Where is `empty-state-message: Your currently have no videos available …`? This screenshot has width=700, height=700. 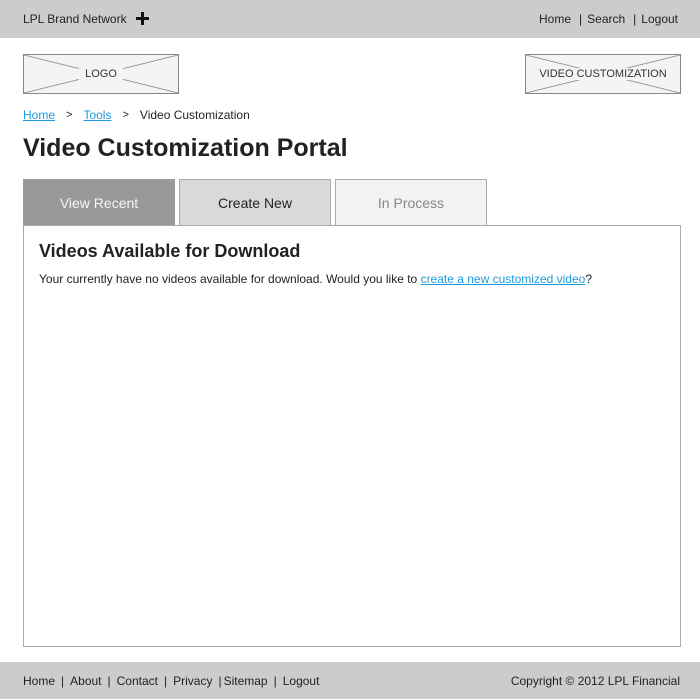 empty-state-message: Your currently have no videos available … is located at coordinates (315, 279).